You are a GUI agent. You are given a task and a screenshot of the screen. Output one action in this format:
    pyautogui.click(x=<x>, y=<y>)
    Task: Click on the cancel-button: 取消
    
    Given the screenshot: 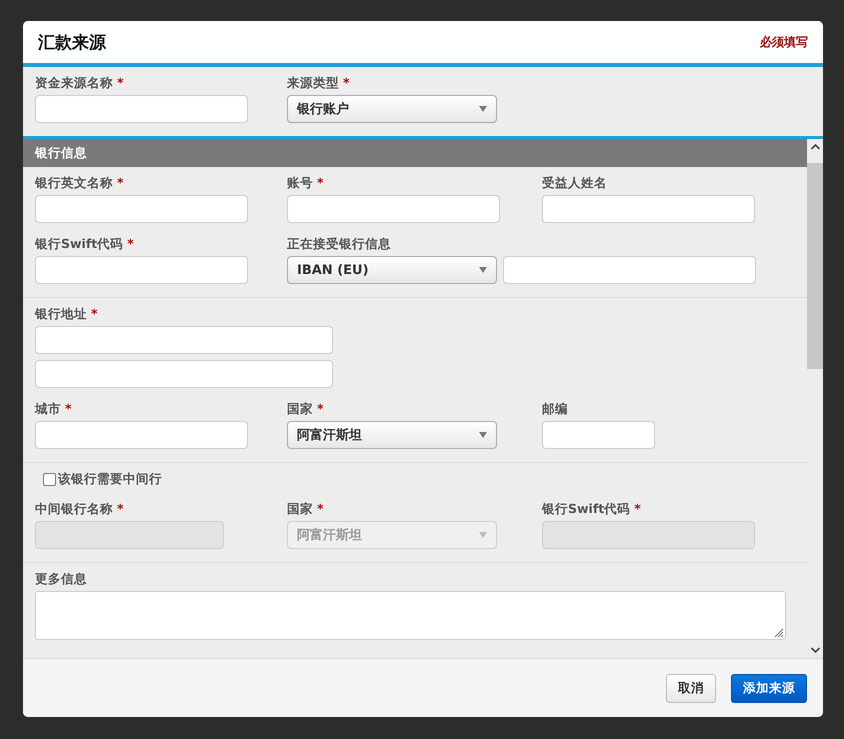 What is the action you would take?
    pyautogui.click(x=691, y=688)
    